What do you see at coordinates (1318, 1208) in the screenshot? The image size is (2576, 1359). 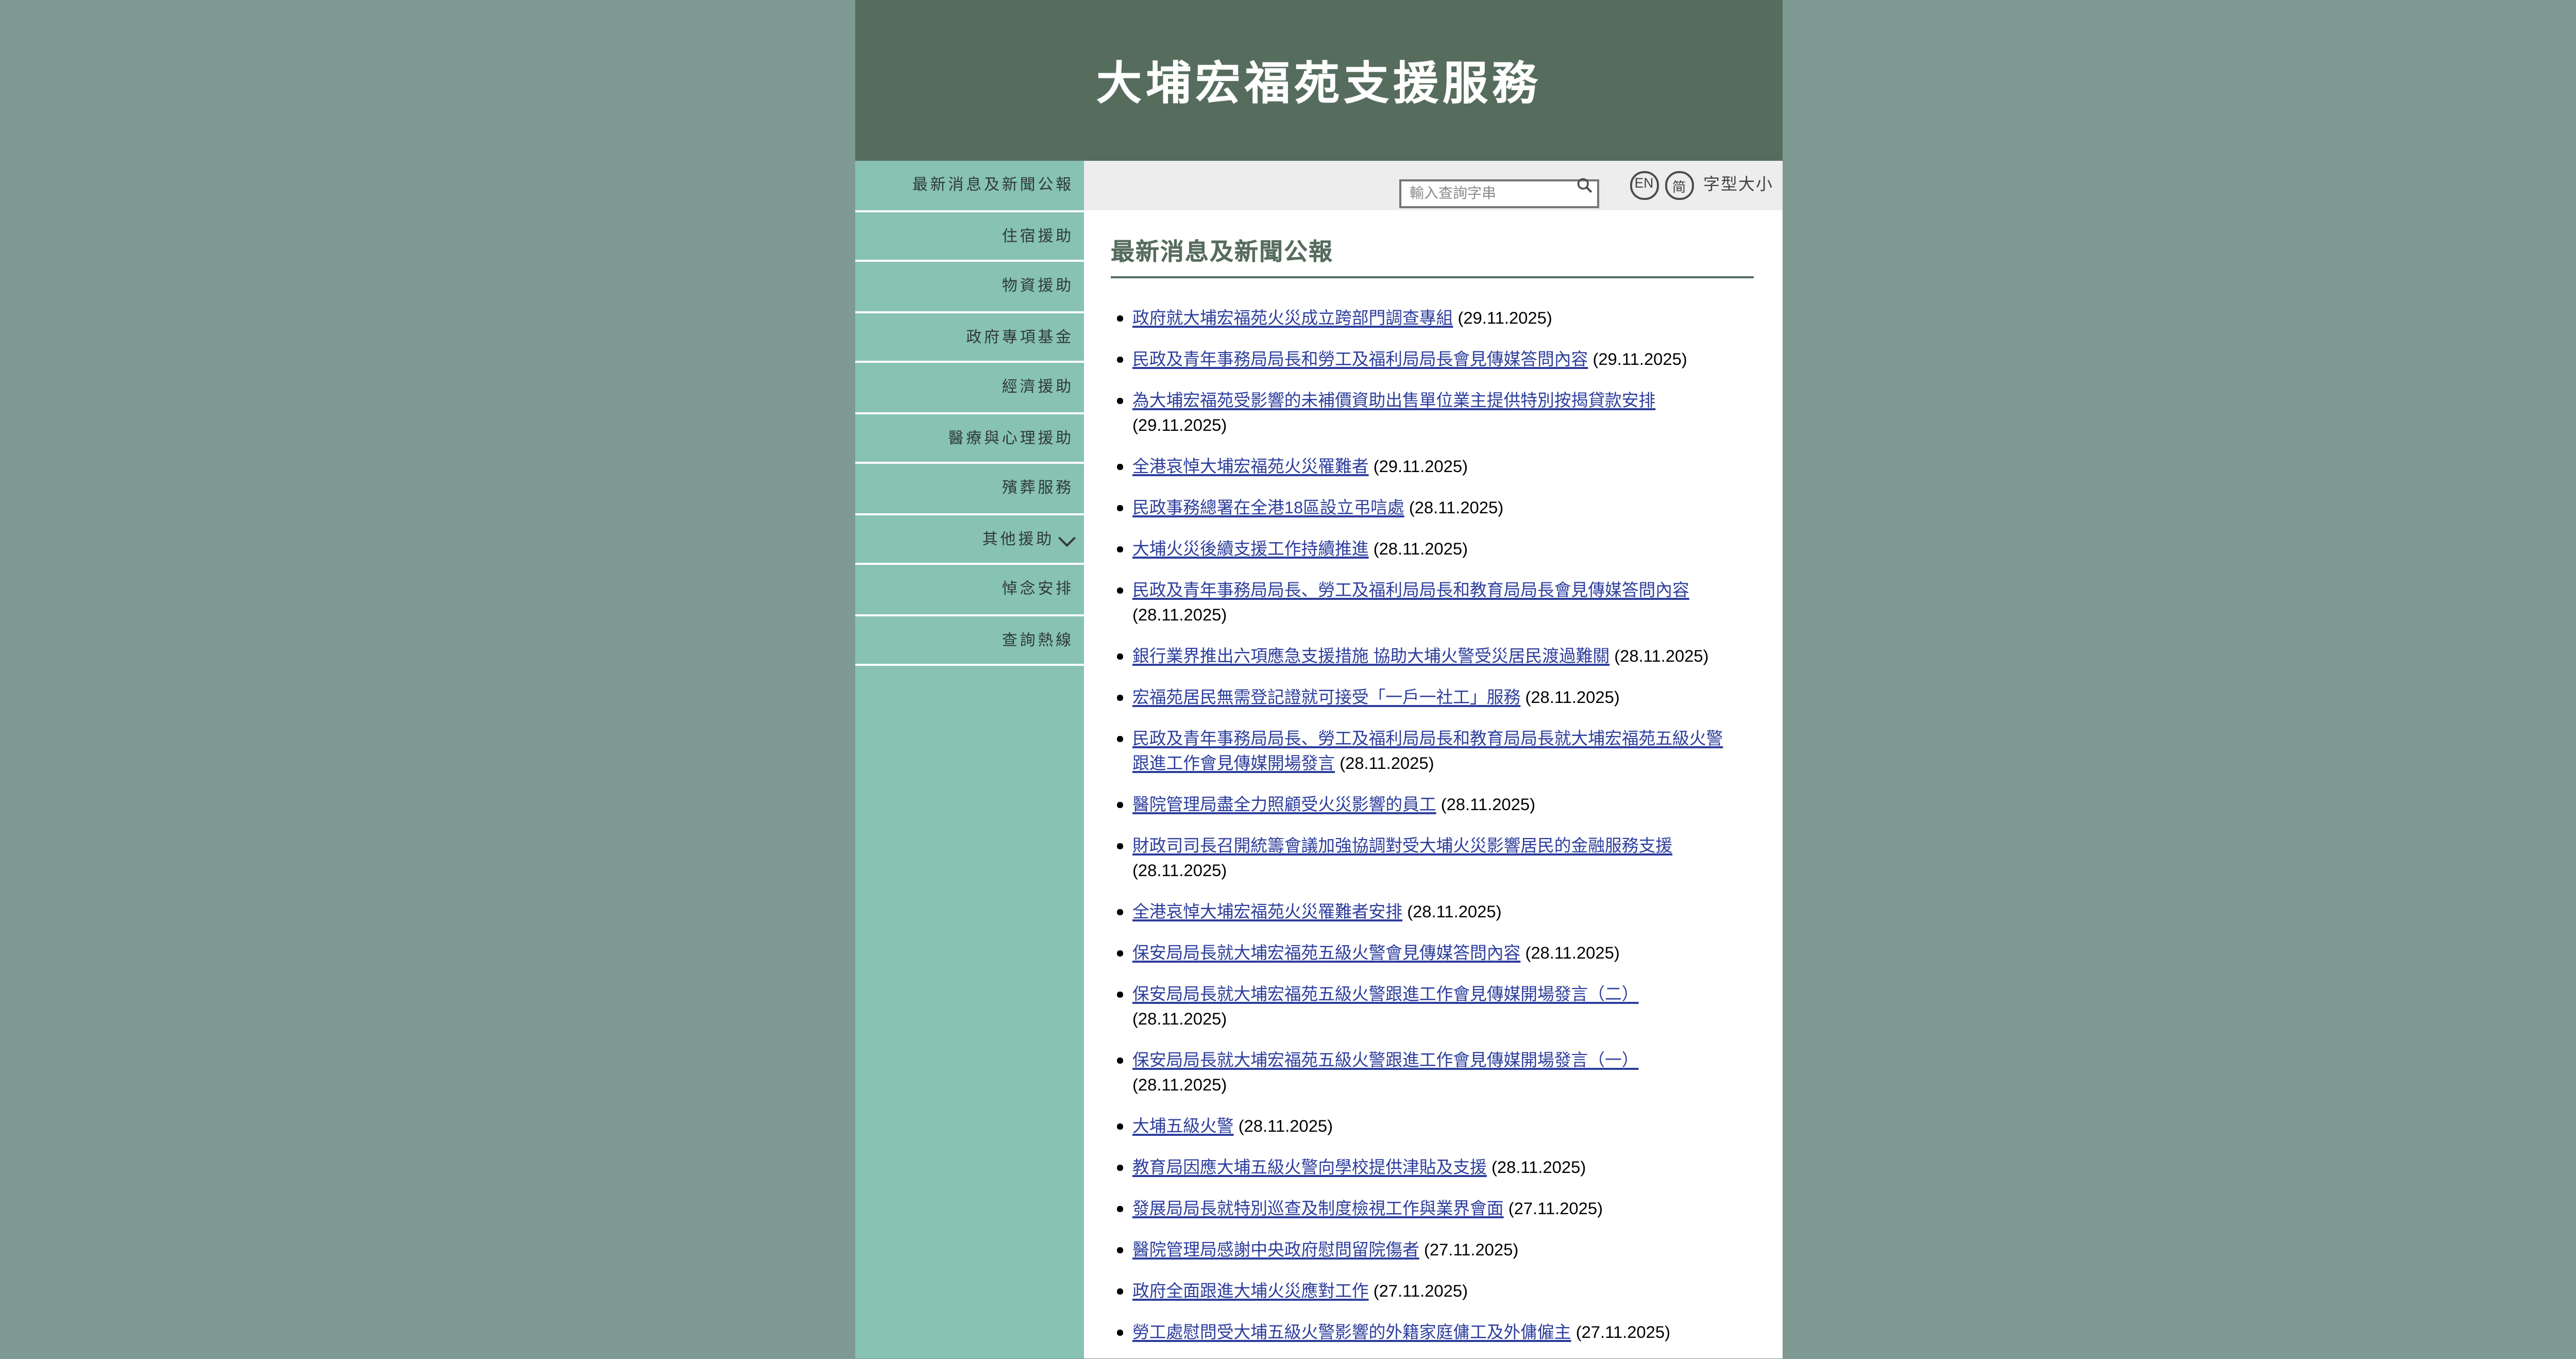 I see `news-link: 發展局局長就特別巡查及制度檢視工作與業界會面` at bounding box center [1318, 1208].